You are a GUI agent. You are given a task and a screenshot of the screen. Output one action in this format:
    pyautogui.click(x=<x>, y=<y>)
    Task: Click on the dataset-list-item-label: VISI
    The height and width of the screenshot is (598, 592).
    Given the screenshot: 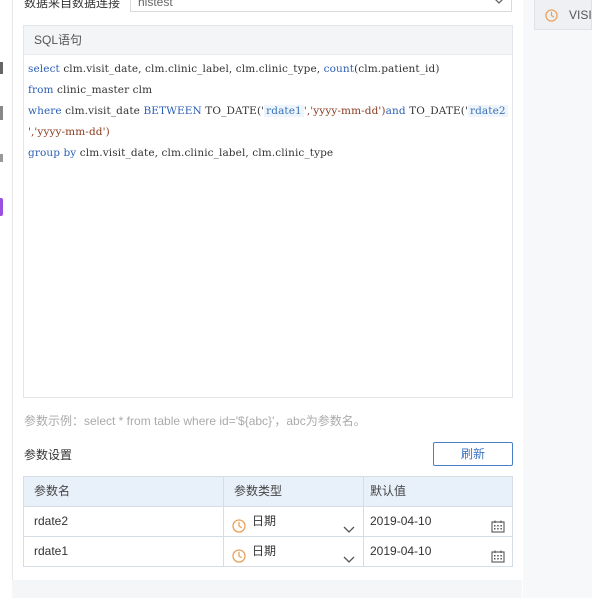 What is the action you would take?
    pyautogui.click(x=580, y=15)
    